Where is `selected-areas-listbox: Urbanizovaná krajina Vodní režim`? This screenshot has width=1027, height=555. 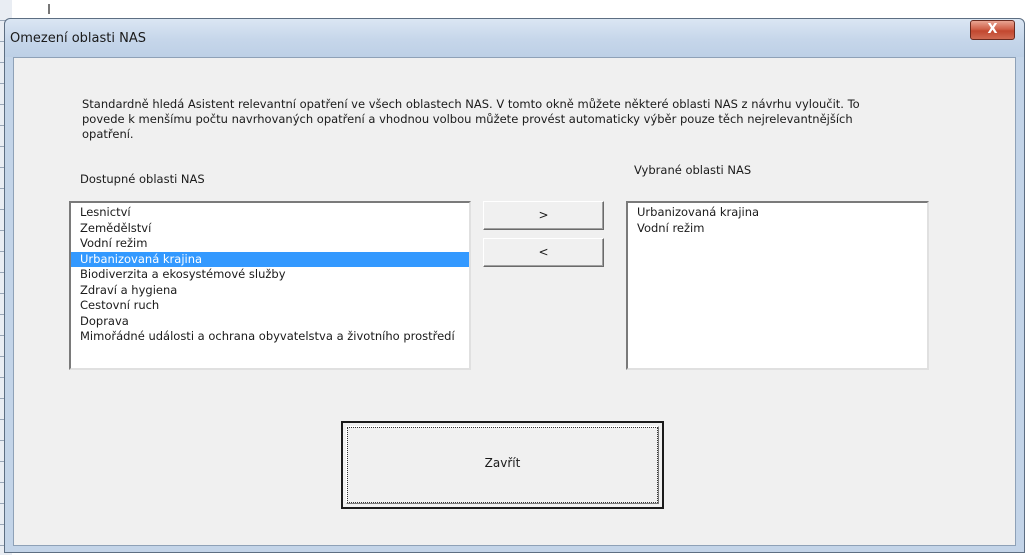
selected-areas-listbox: Urbanizovaná krajina Vodní režim is located at coordinates (777, 285).